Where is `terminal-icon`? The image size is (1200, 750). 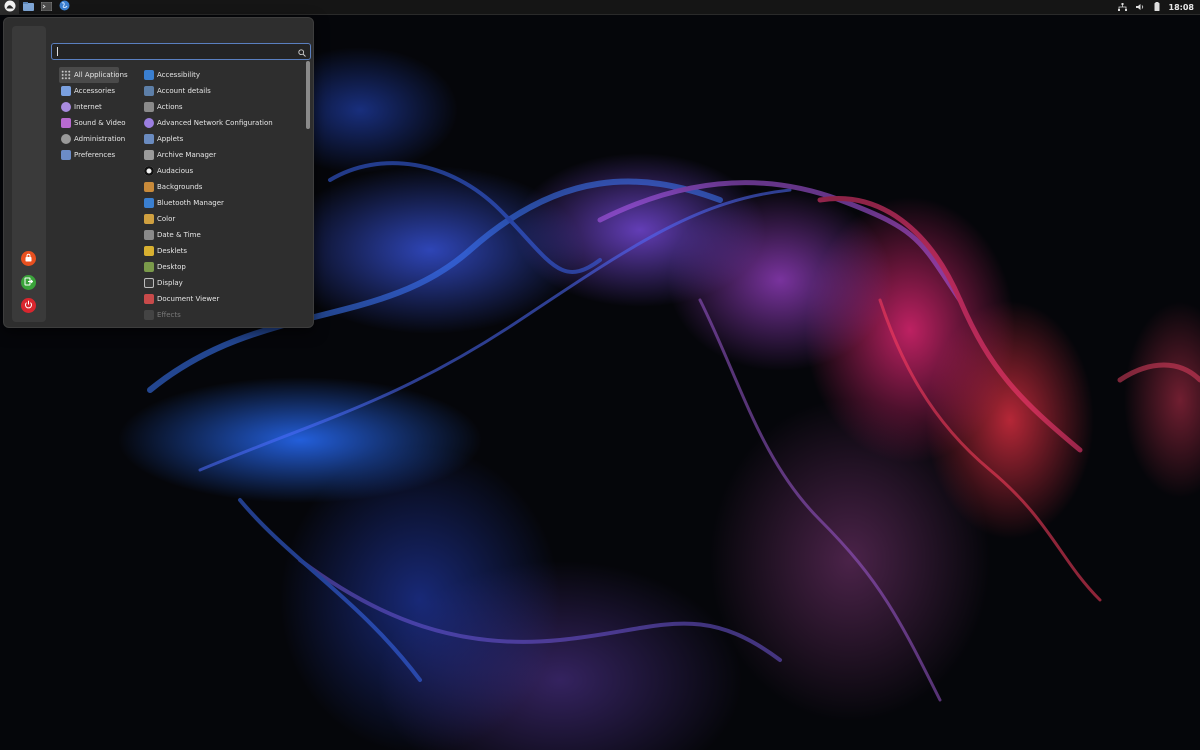 terminal-icon is located at coordinates (46, 7).